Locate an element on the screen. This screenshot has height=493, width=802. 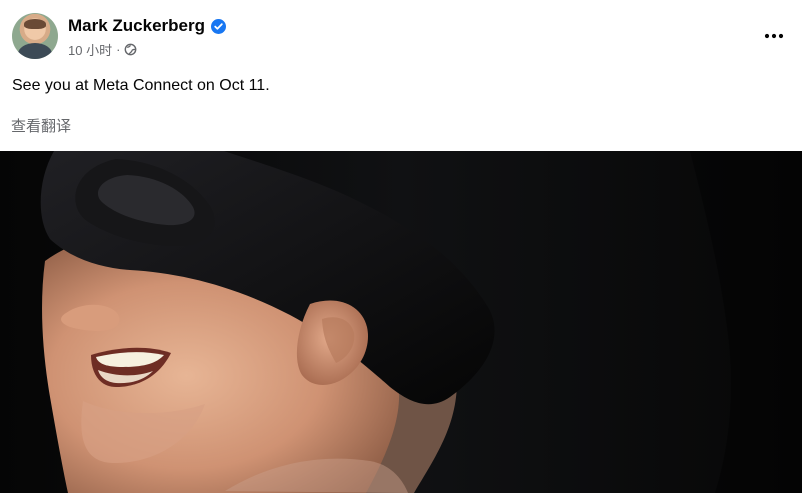
more-options-button is located at coordinates (774, 35).